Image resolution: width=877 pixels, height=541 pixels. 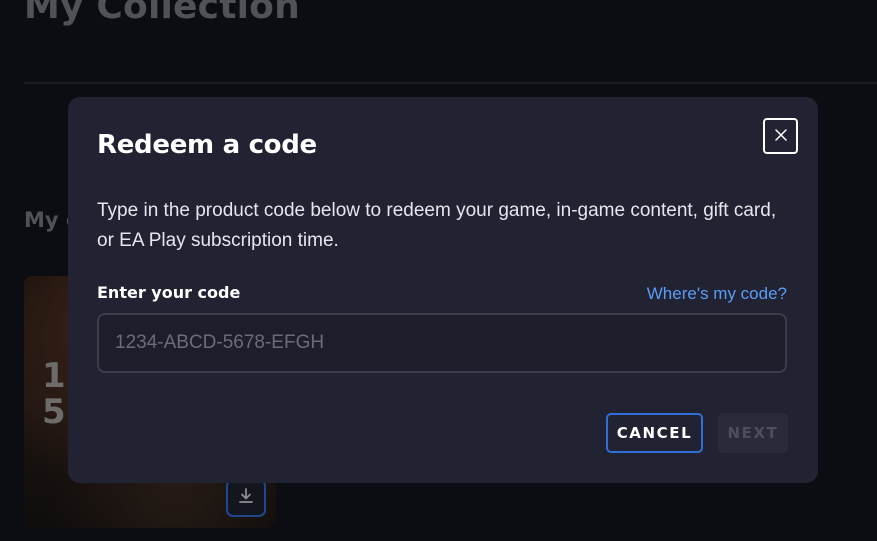 What do you see at coordinates (169, 292) in the screenshot?
I see `code-field-label: Enter your code` at bounding box center [169, 292].